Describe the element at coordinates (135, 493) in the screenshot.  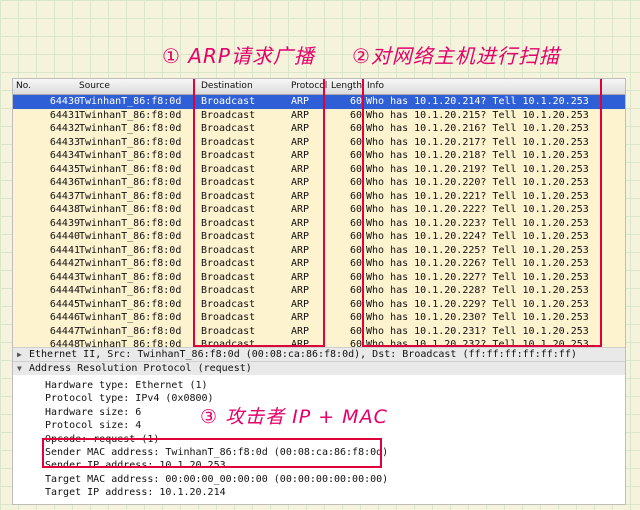
I see `detail-field-text: Target IP address: 10.1.20.214` at that location.